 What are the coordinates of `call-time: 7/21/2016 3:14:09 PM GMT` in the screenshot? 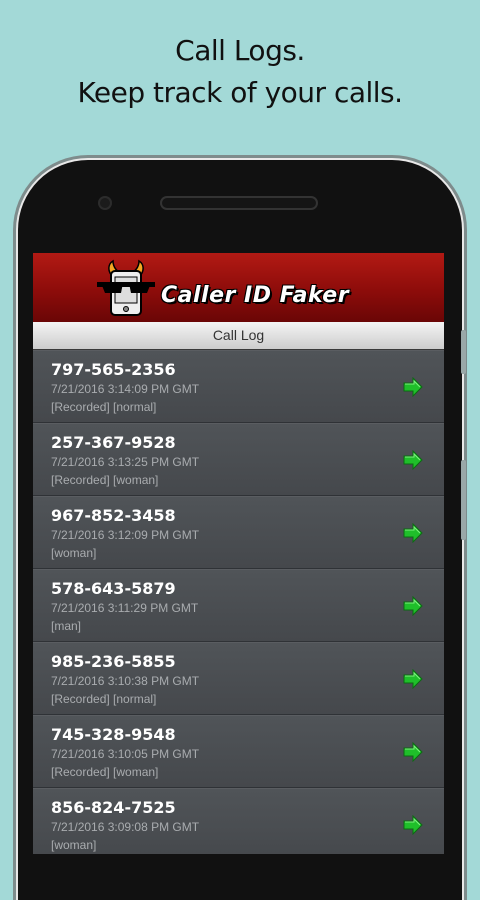 It's located at (125, 389).